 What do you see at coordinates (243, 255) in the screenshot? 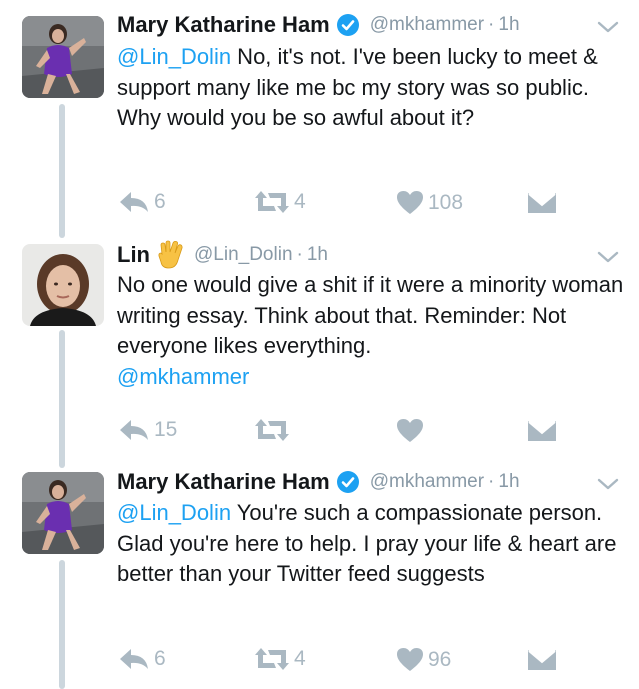
I see `user-handle: @Lin_Dolin` at bounding box center [243, 255].